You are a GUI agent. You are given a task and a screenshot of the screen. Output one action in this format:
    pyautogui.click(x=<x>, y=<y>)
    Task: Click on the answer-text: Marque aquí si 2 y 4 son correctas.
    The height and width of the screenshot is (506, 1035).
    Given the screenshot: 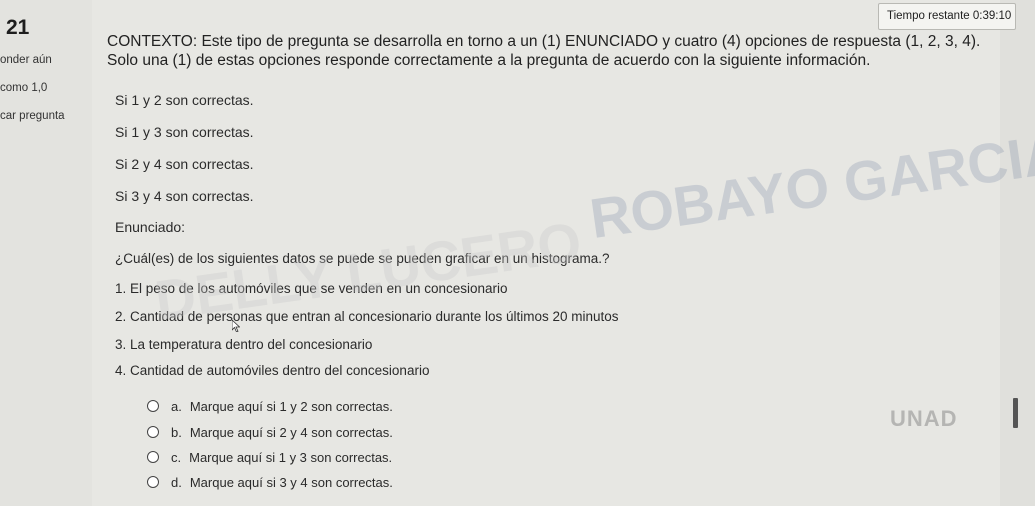 What is the action you would take?
    pyautogui.click(x=291, y=432)
    